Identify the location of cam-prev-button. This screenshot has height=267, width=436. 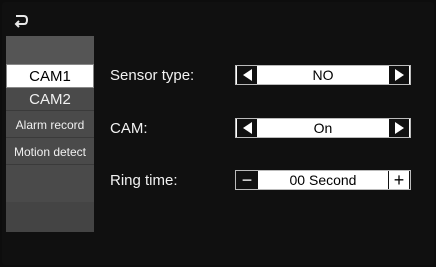
(247, 128).